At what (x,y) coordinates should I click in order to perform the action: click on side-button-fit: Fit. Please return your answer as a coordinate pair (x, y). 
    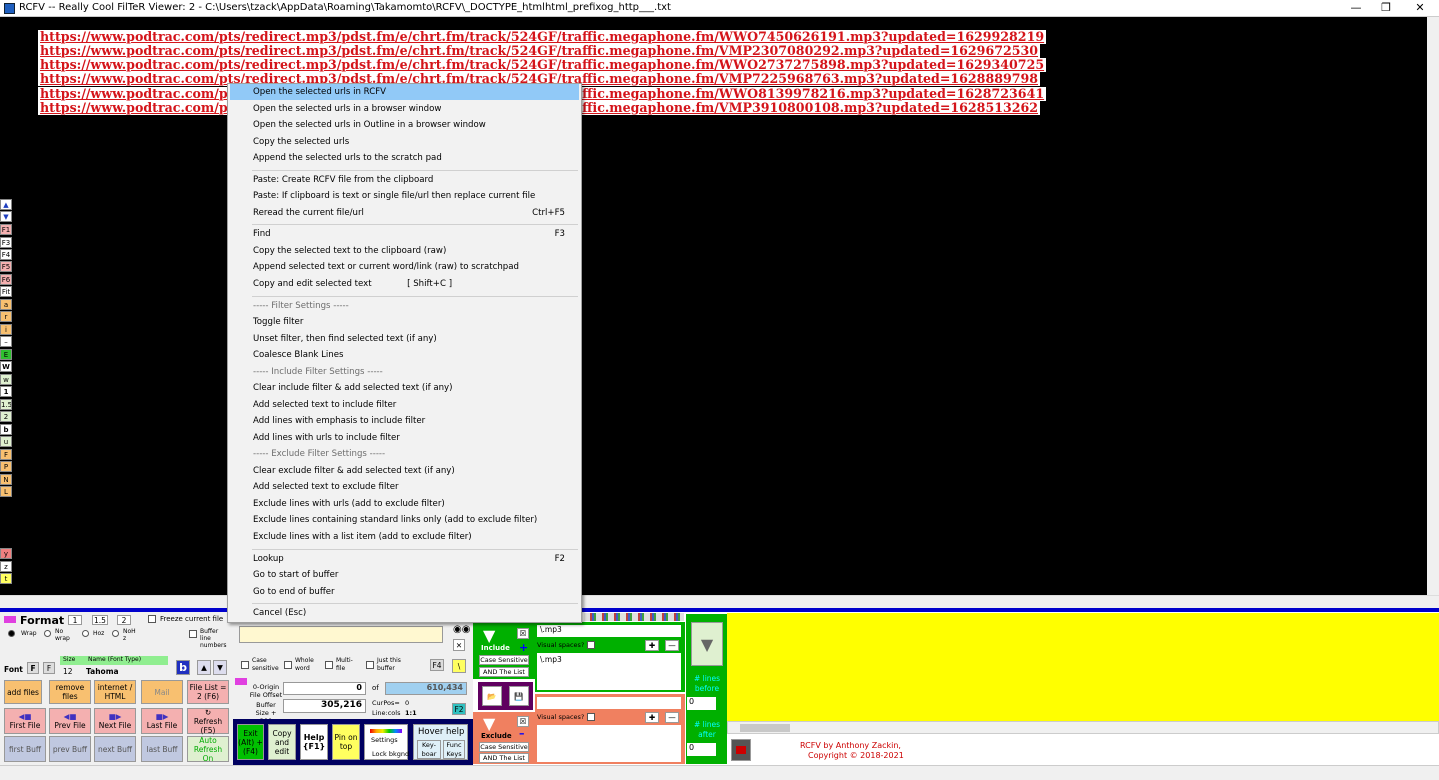
    Looking at the image, I should click on (6, 291).